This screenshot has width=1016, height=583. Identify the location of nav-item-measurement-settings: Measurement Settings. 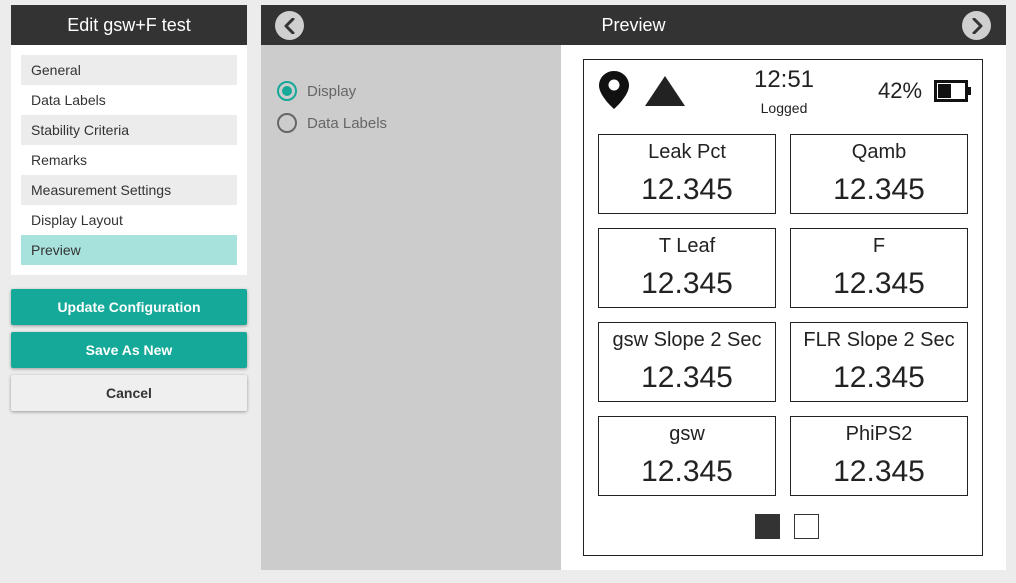
(129, 190).